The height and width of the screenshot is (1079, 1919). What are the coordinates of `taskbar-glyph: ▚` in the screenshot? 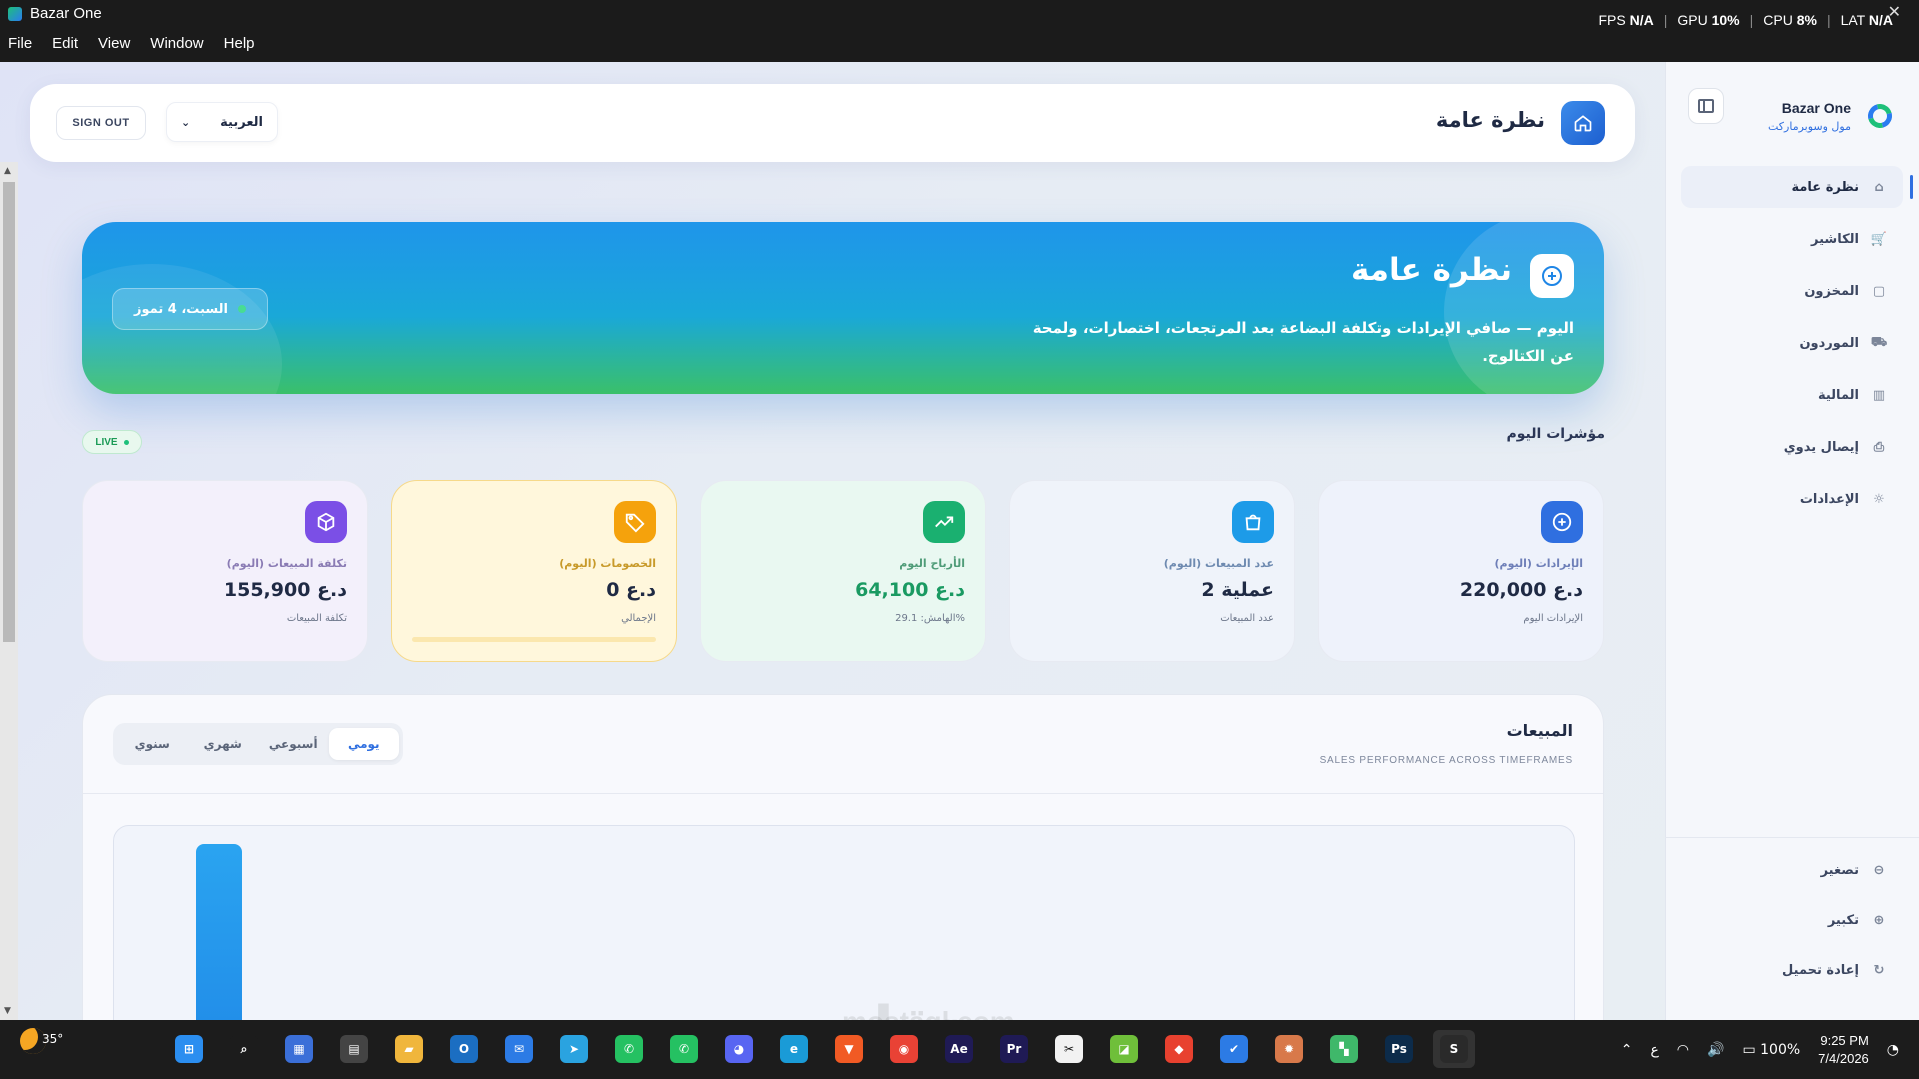 It's located at (1344, 1049).